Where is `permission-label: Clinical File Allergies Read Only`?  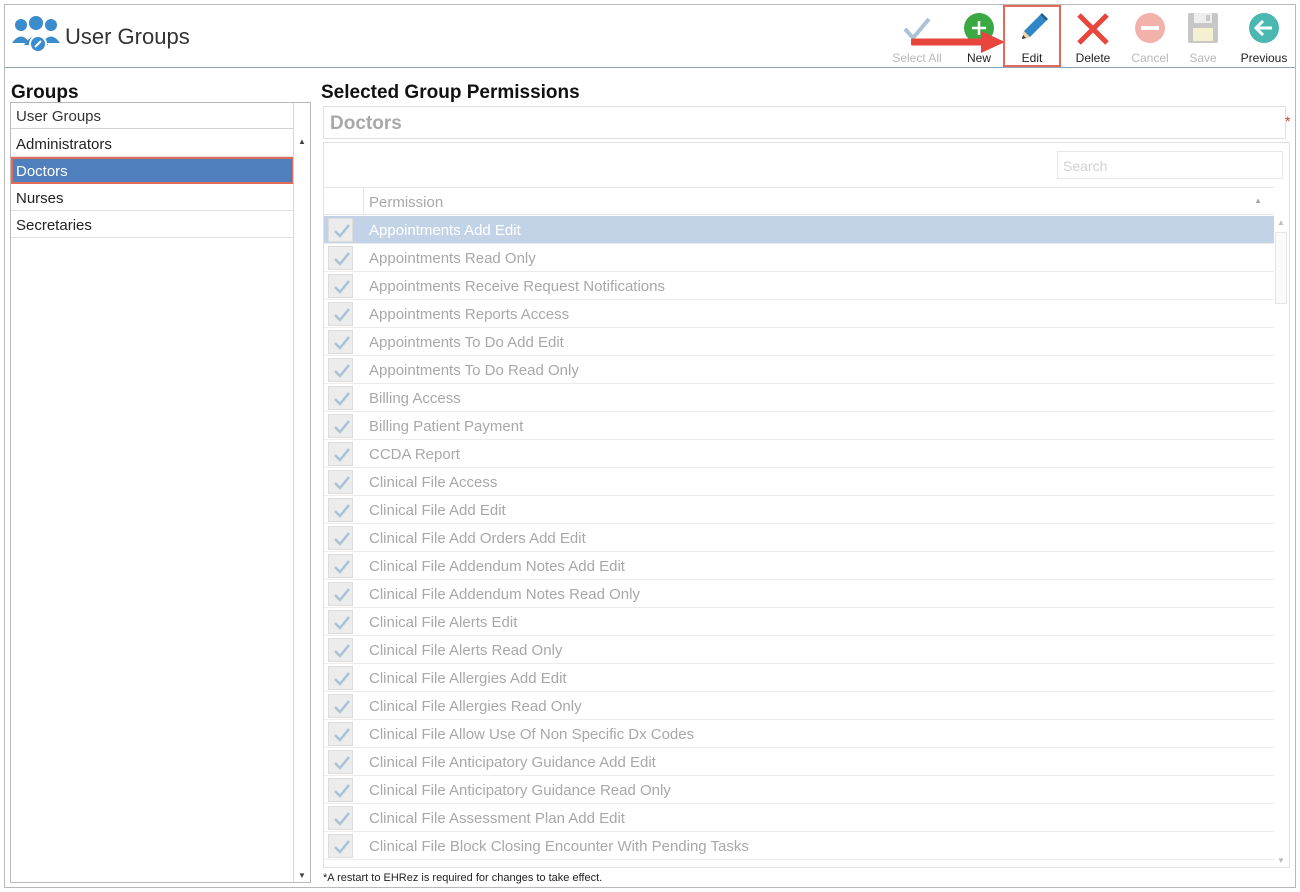 permission-label: Clinical File Allergies Read Only is located at coordinates (475, 706).